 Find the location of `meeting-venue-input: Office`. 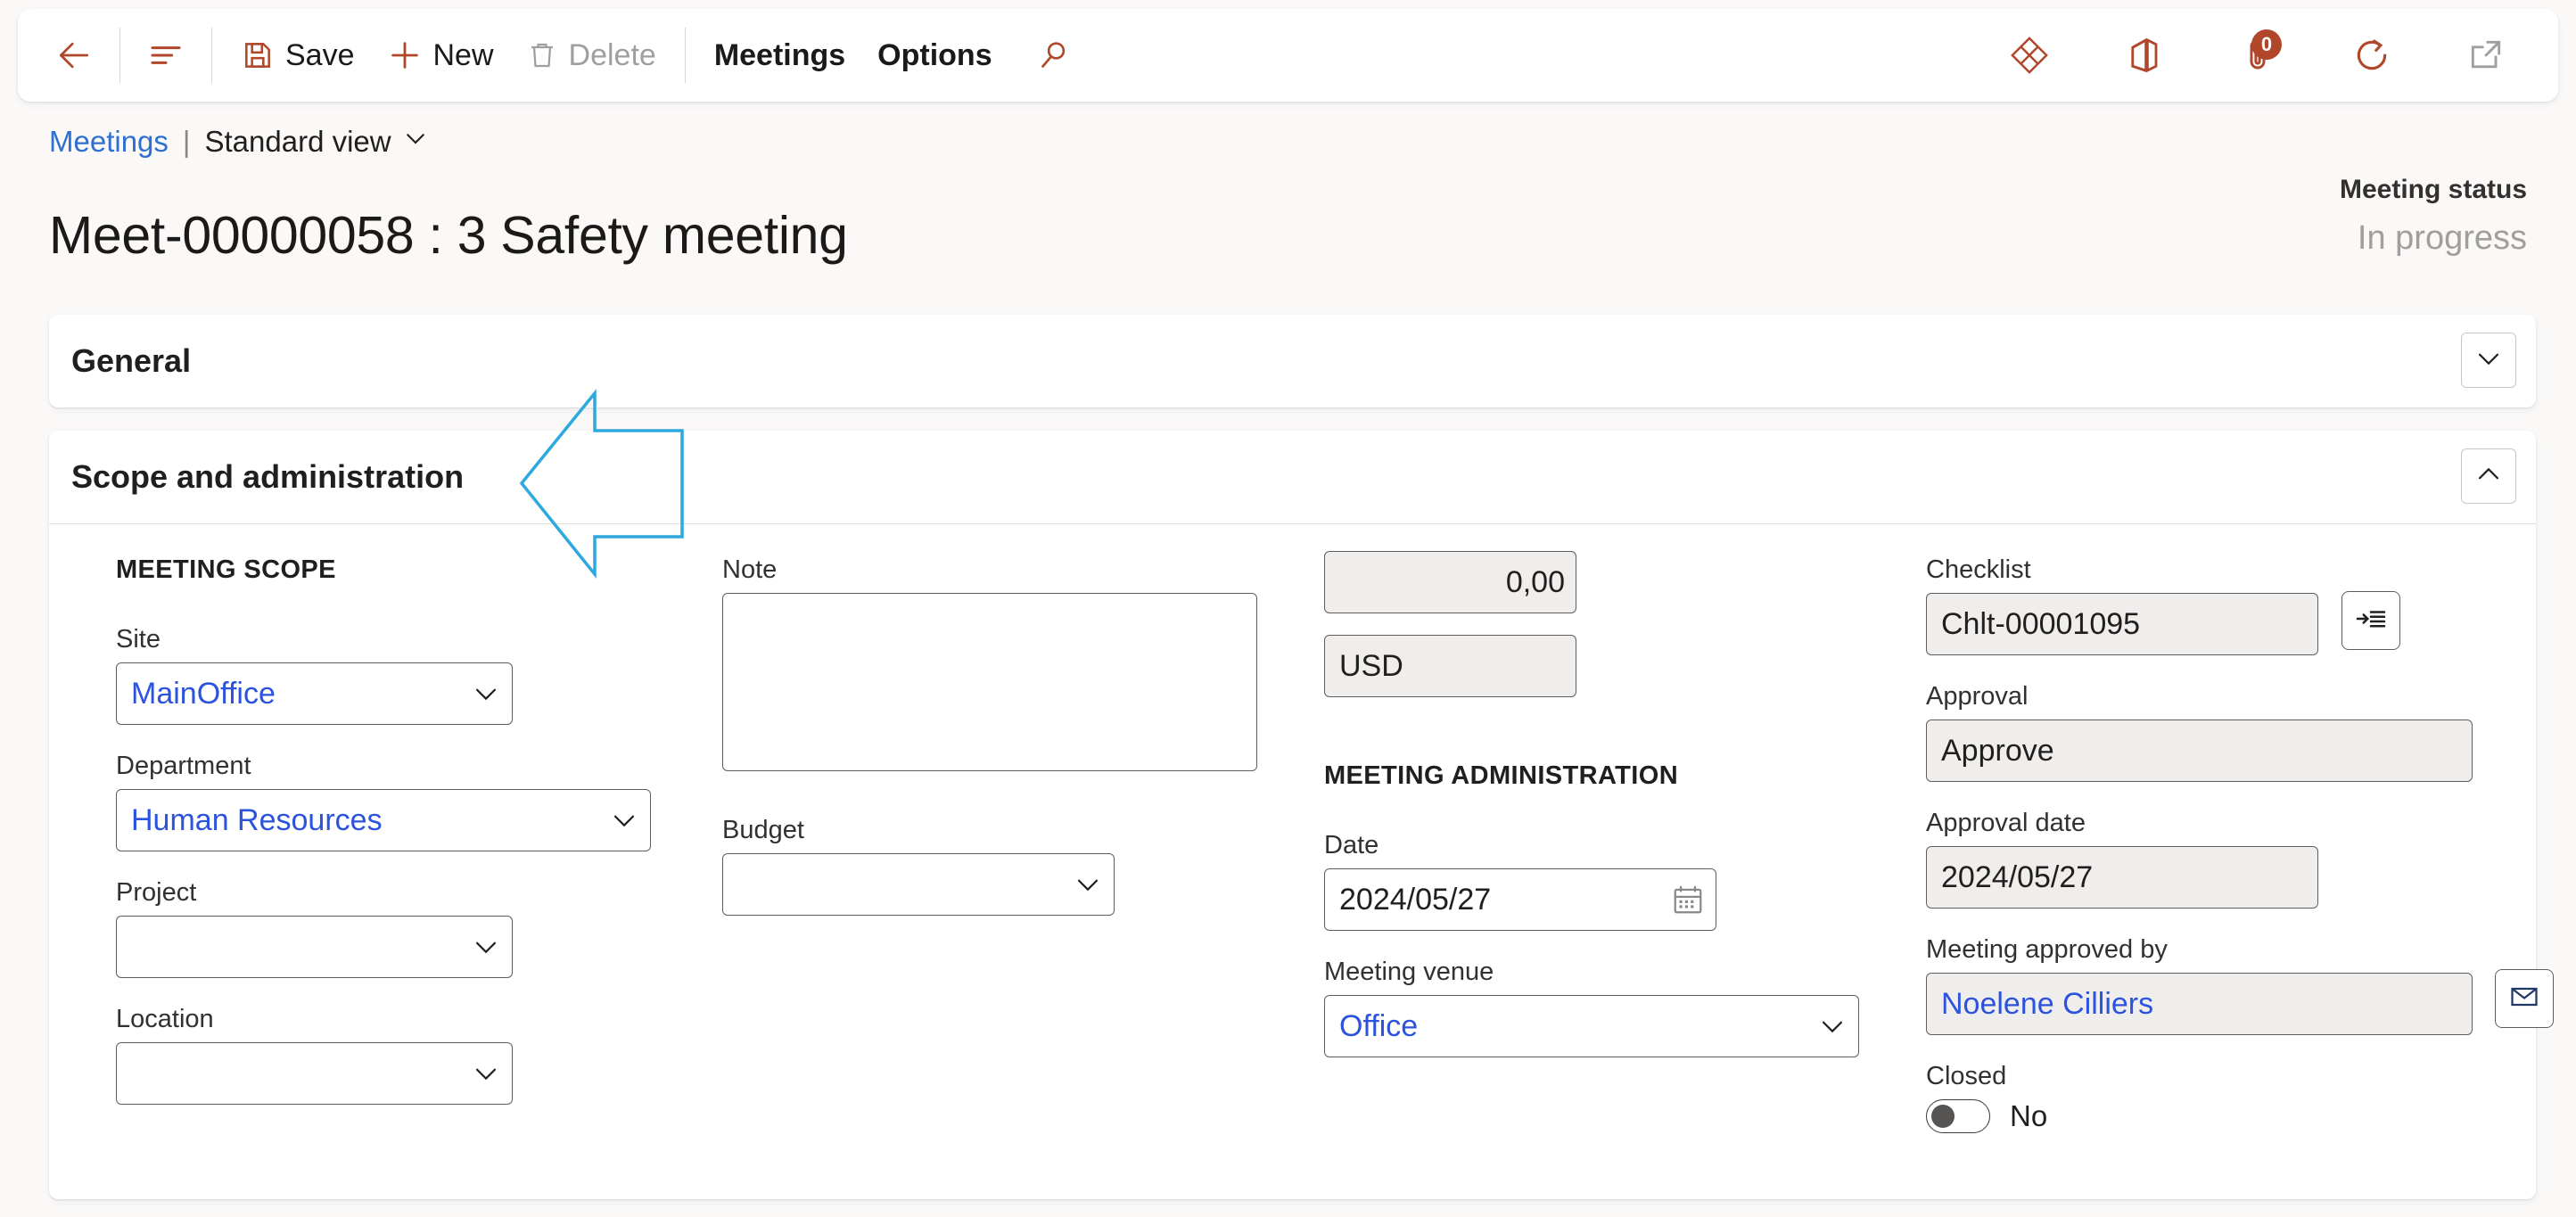

meeting-venue-input: Office is located at coordinates (1591, 1026).